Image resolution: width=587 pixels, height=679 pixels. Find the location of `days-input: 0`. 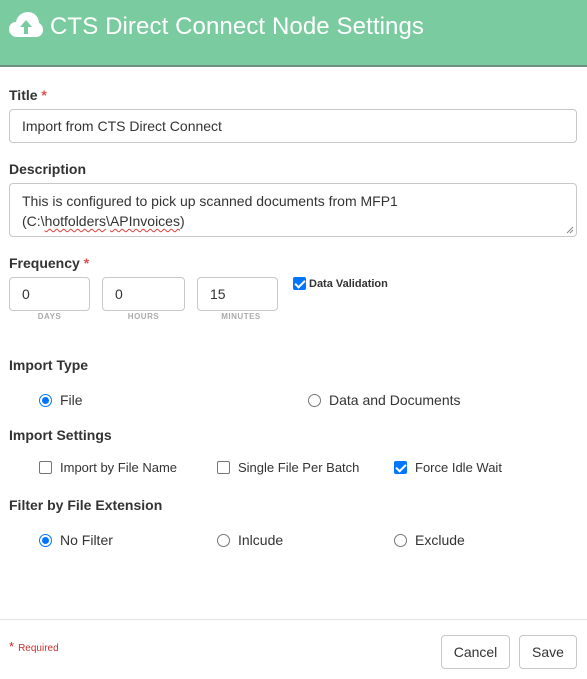

days-input: 0 is located at coordinates (49, 294).